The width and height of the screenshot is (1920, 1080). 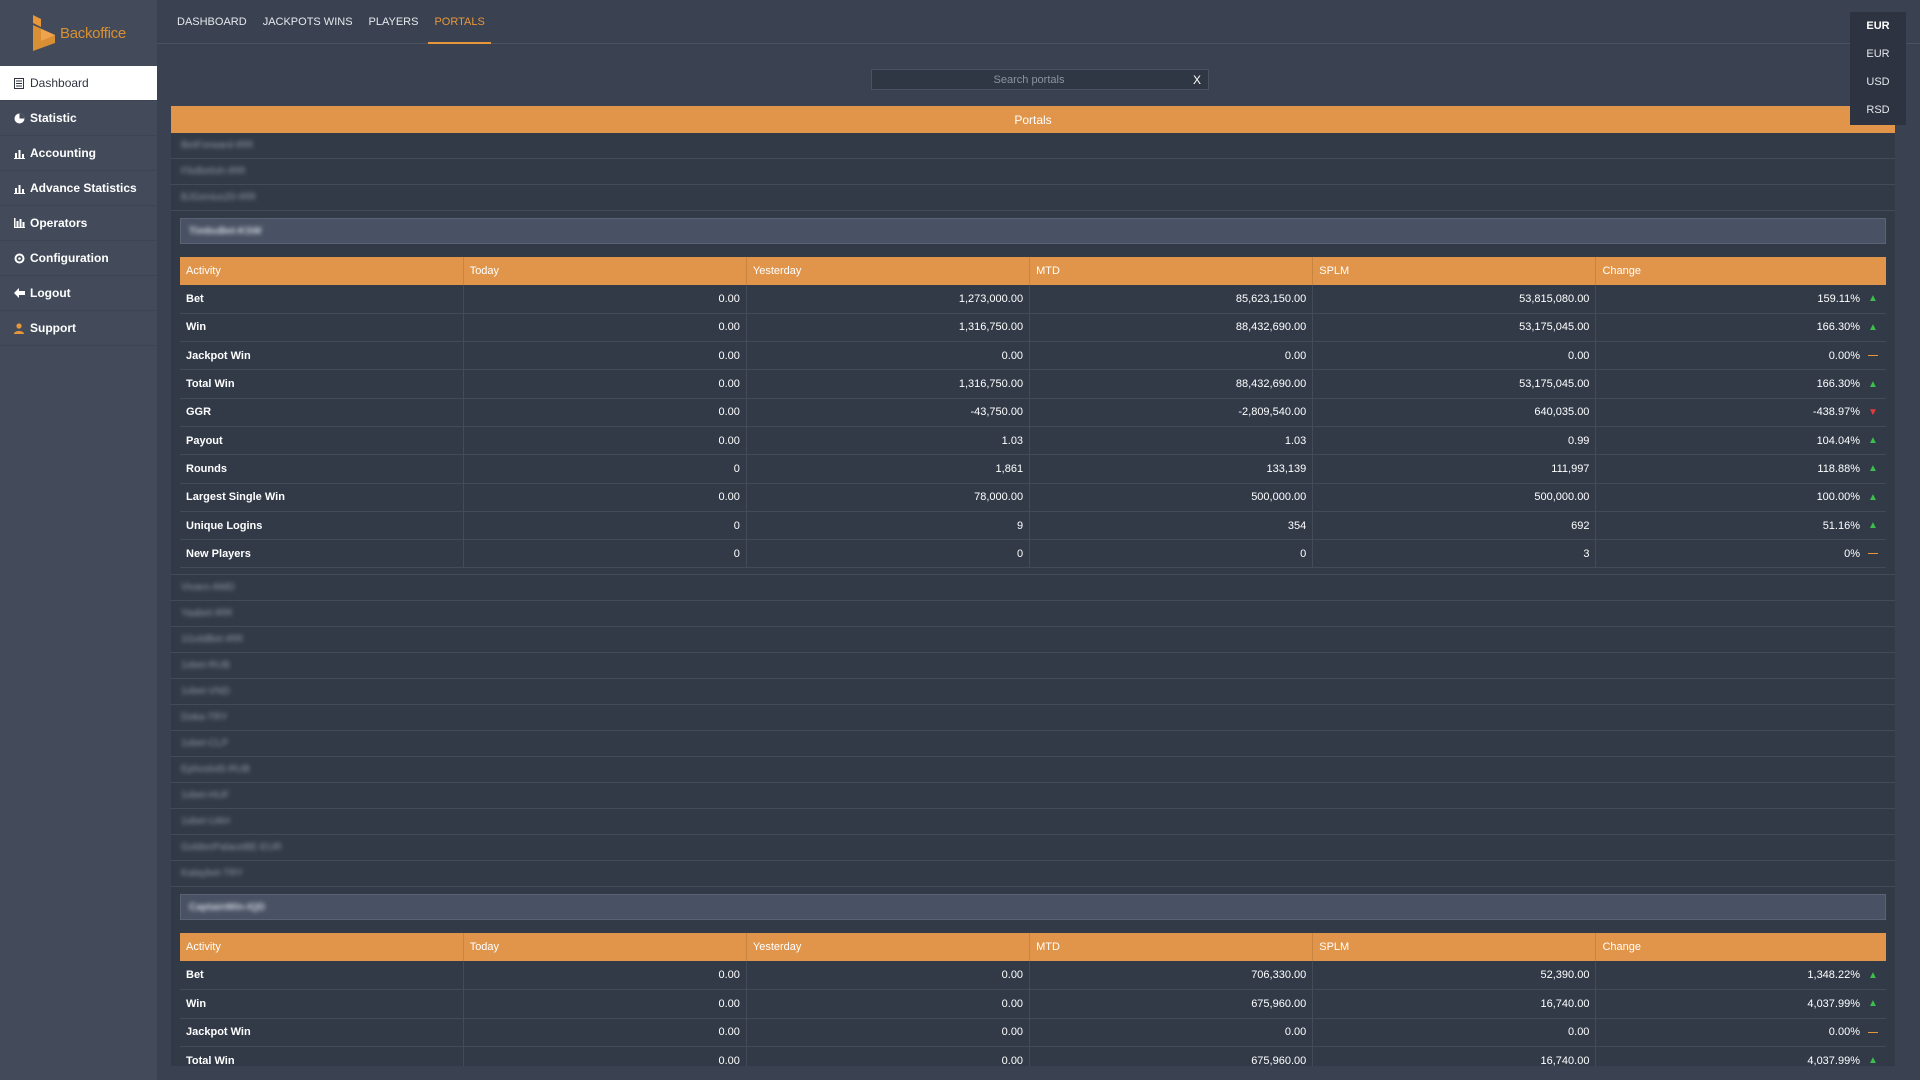 I want to click on change-value: 159.11%, so click(x=1838, y=298).